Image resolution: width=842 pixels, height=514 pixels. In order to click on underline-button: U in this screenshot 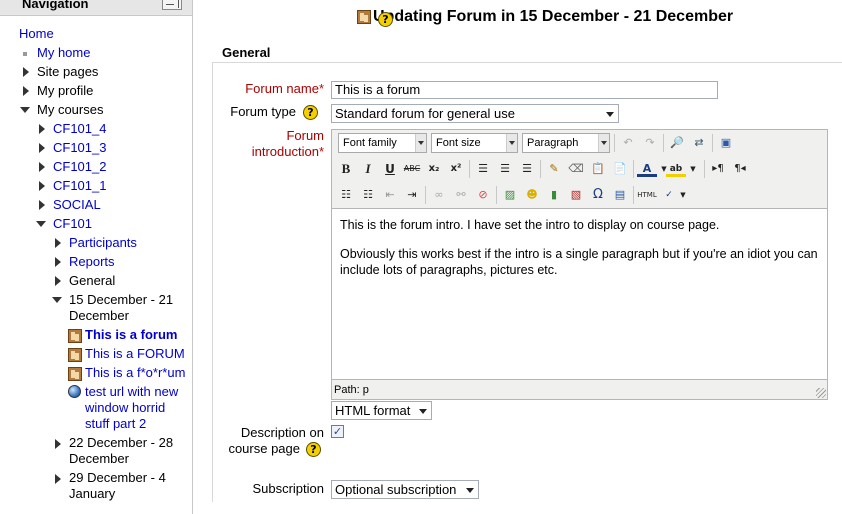, I will do `click(390, 169)`.